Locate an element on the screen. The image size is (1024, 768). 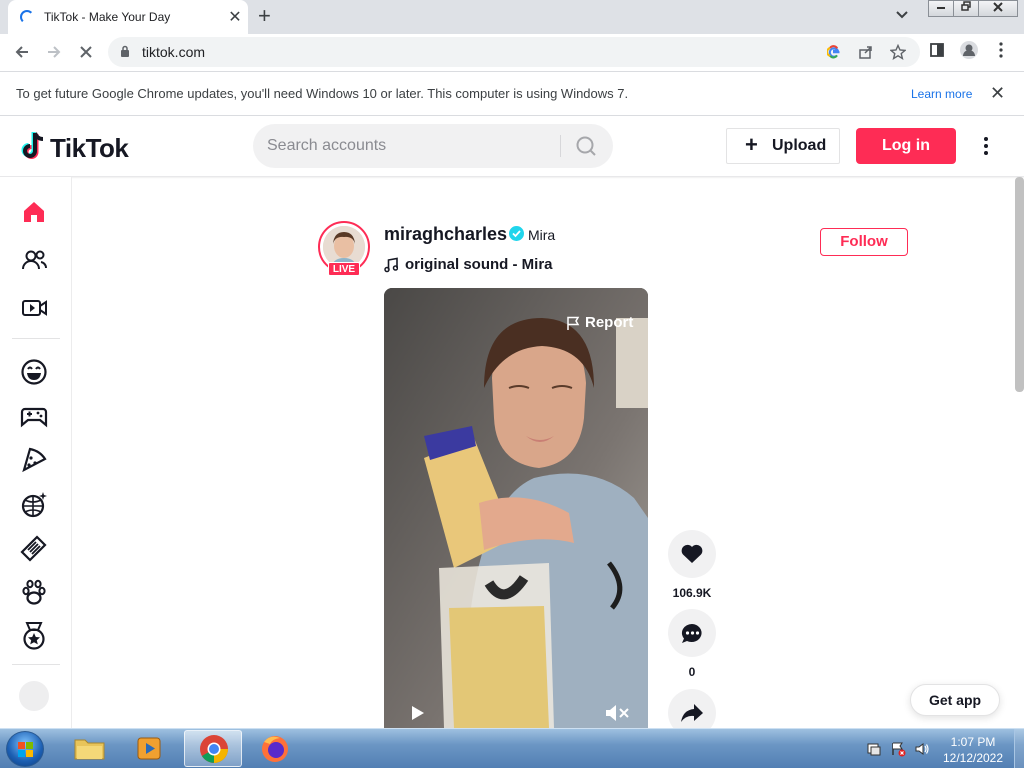
tab-title: TikTok - Make Your Day is located at coordinates (107, 17).